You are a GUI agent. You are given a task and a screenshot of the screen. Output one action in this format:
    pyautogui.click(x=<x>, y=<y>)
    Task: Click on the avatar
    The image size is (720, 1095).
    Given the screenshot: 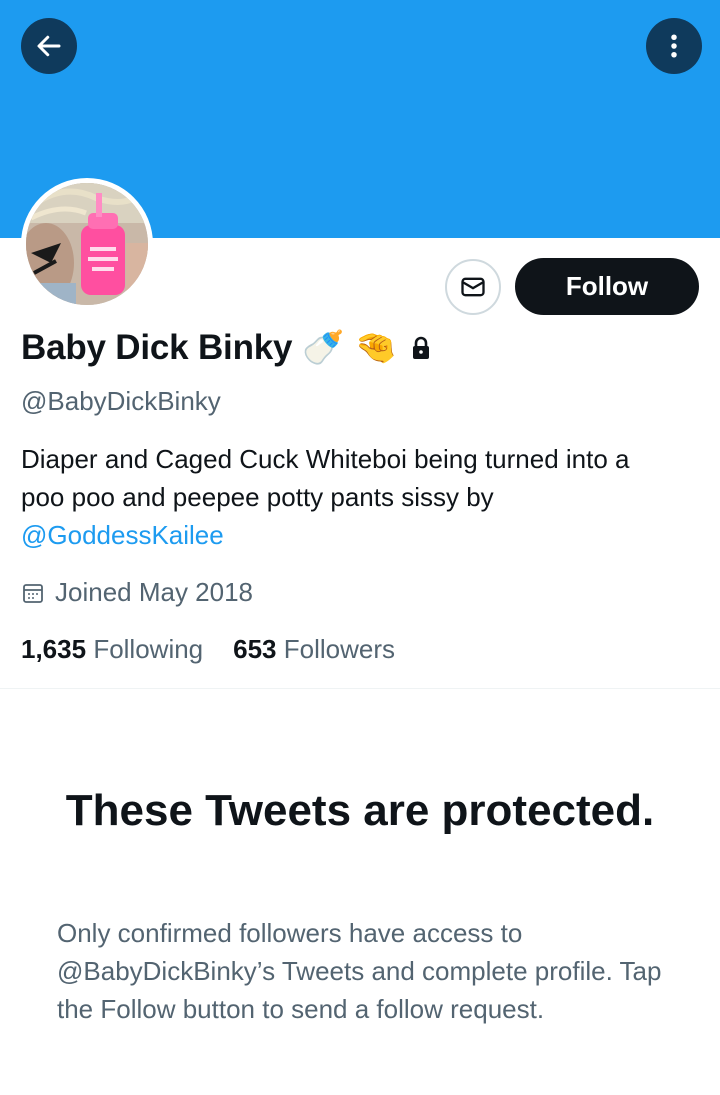 What is the action you would take?
    pyautogui.click(x=87, y=244)
    